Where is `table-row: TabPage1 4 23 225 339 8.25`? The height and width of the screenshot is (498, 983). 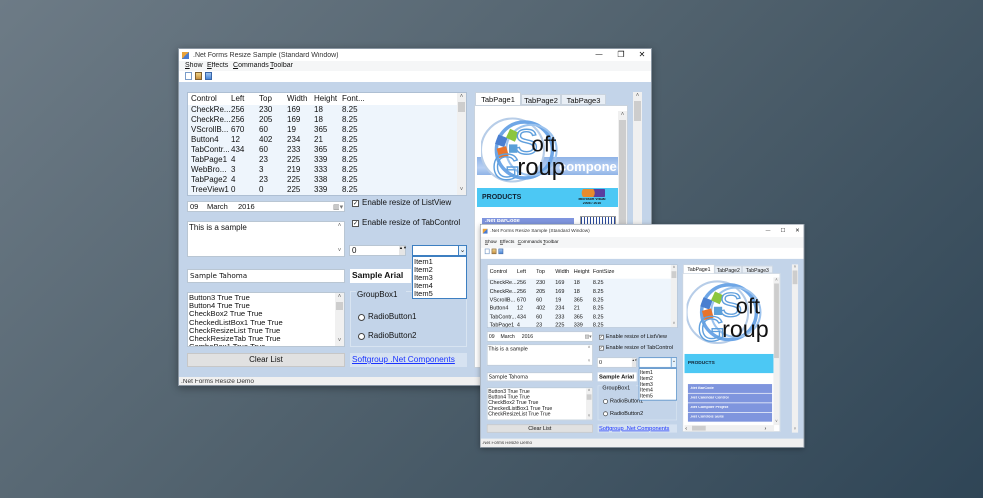 table-row: TabPage1 4 23 225 339 8.25 is located at coordinates (323, 160).